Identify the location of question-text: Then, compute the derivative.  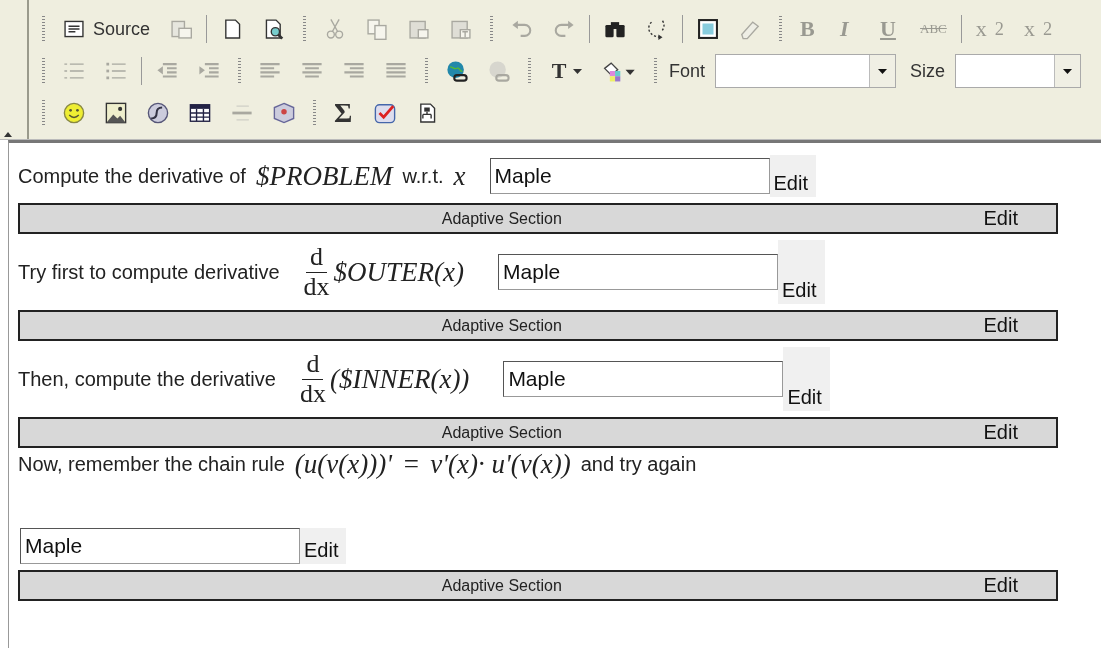
(147, 379).